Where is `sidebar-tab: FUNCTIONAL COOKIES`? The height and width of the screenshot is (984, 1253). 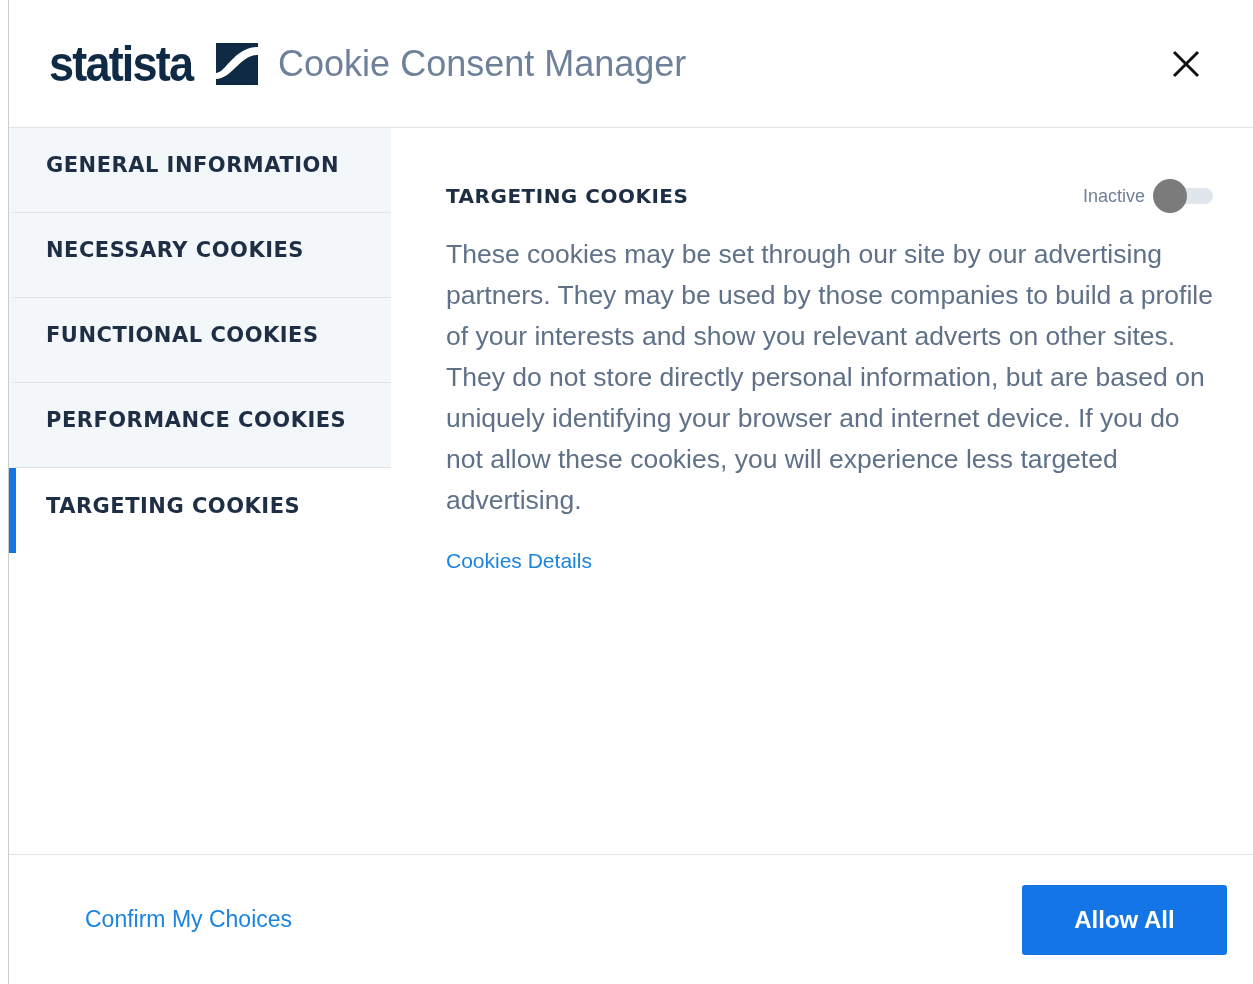 sidebar-tab: FUNCTIONAL COOKIES is located at coordinates (200, 340).